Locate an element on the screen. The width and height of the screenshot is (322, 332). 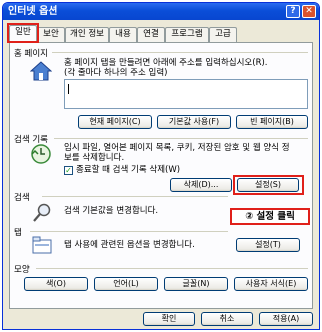
languages-button: 언어(L) is located at coordinates (126, 284).